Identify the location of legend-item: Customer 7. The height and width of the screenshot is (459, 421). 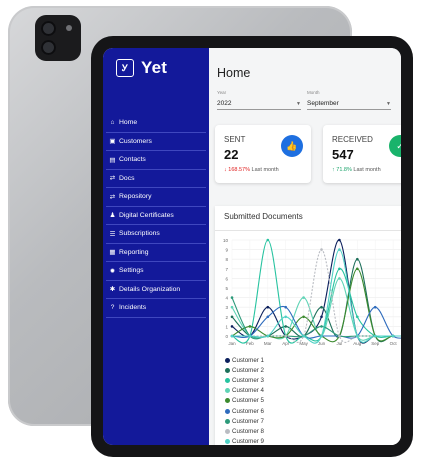
(244, 421).